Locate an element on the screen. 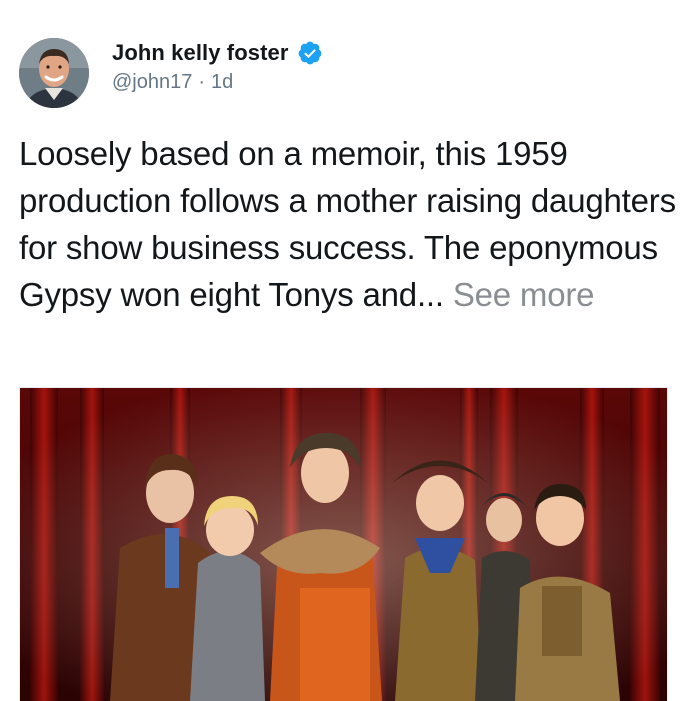 Image resolution: width=700 pixels, height=701 pixels. name-row: John kelly foster is located at coordinates (217, 53).